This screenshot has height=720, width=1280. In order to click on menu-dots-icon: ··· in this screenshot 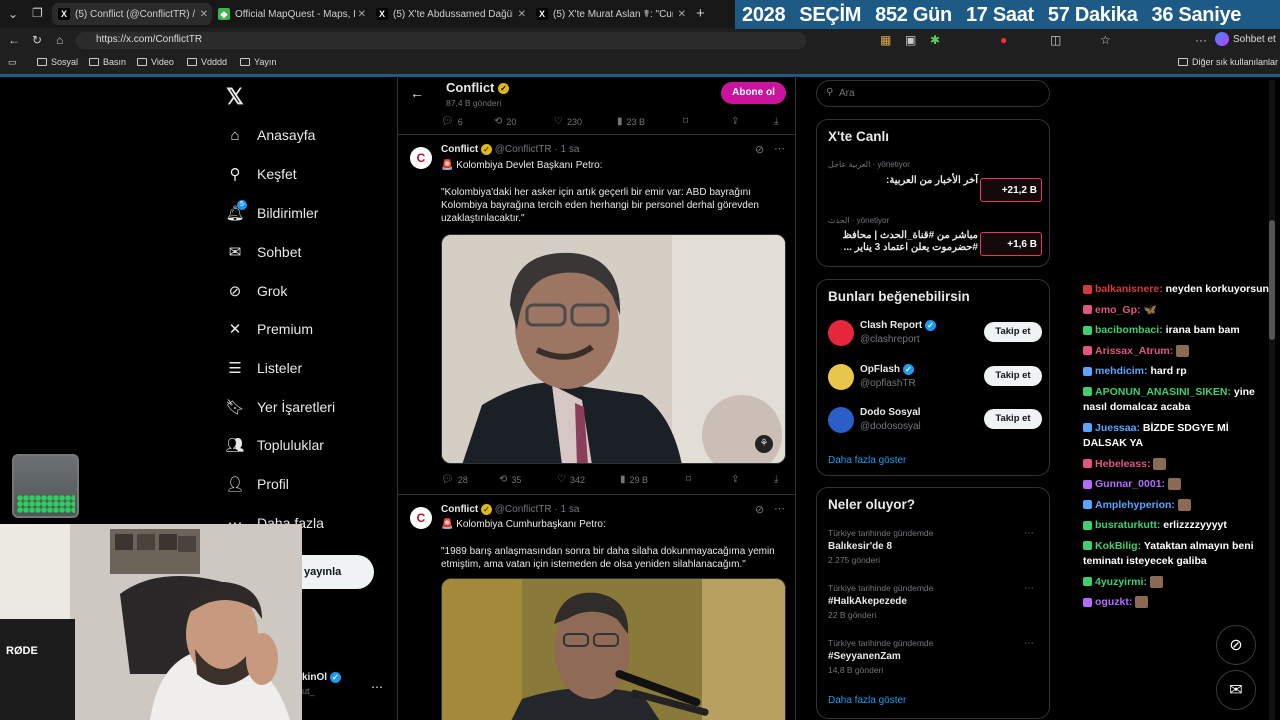, I will do `click(1201, 40)`.